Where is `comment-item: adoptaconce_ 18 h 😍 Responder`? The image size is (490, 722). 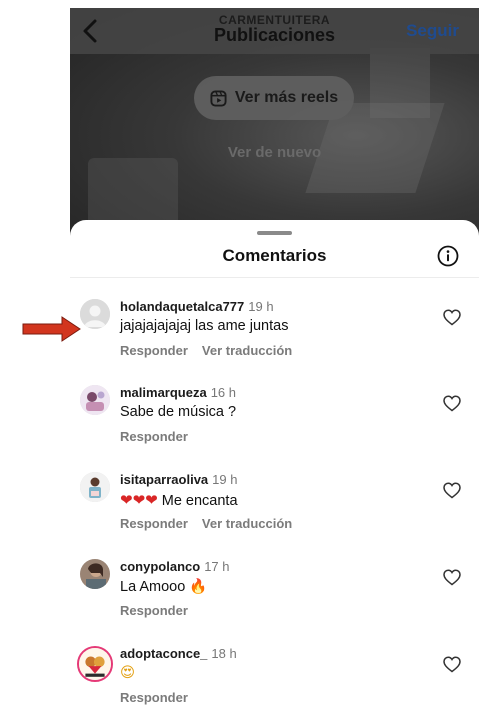 comment-item: adoptaconce_ 18 h 😍 Responder is located at coordinates (274, 684).